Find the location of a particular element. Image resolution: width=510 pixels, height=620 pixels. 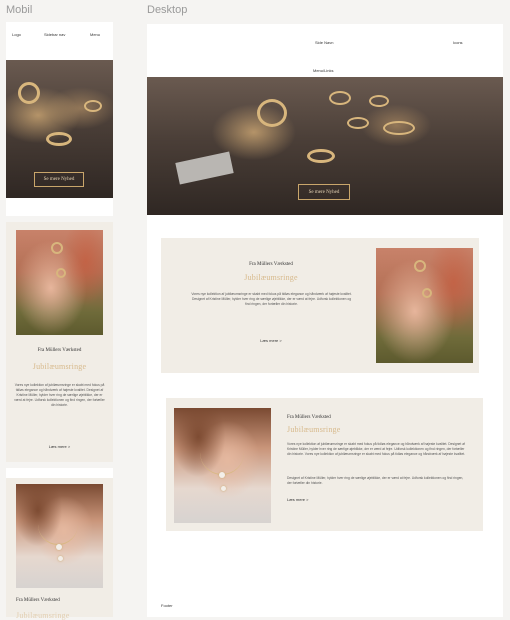

mobile-card-2-topstrip is located at coordinates (59, 473).